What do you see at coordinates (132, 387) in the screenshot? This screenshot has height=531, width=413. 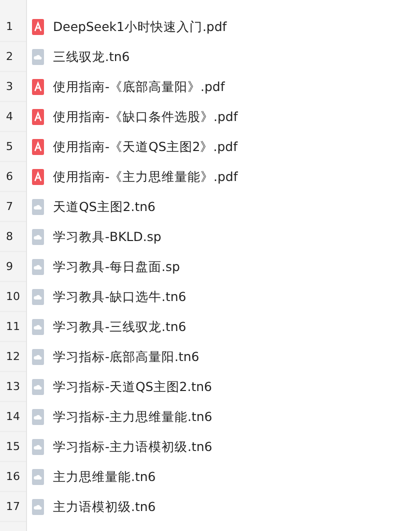 I see `file-name: 学习指标-天道QS主图2.tn6` at bounding box center [132, 387].